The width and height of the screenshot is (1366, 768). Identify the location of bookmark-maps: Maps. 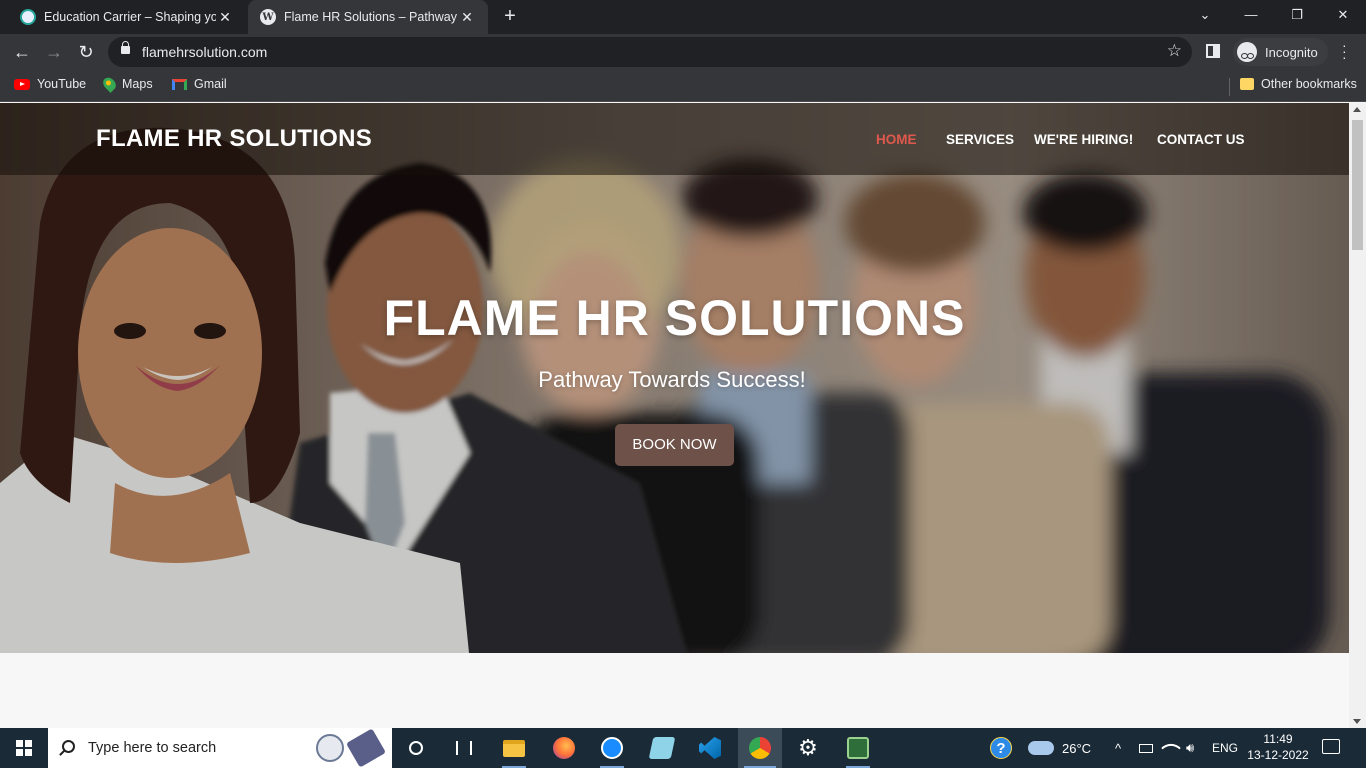
(126, 84).